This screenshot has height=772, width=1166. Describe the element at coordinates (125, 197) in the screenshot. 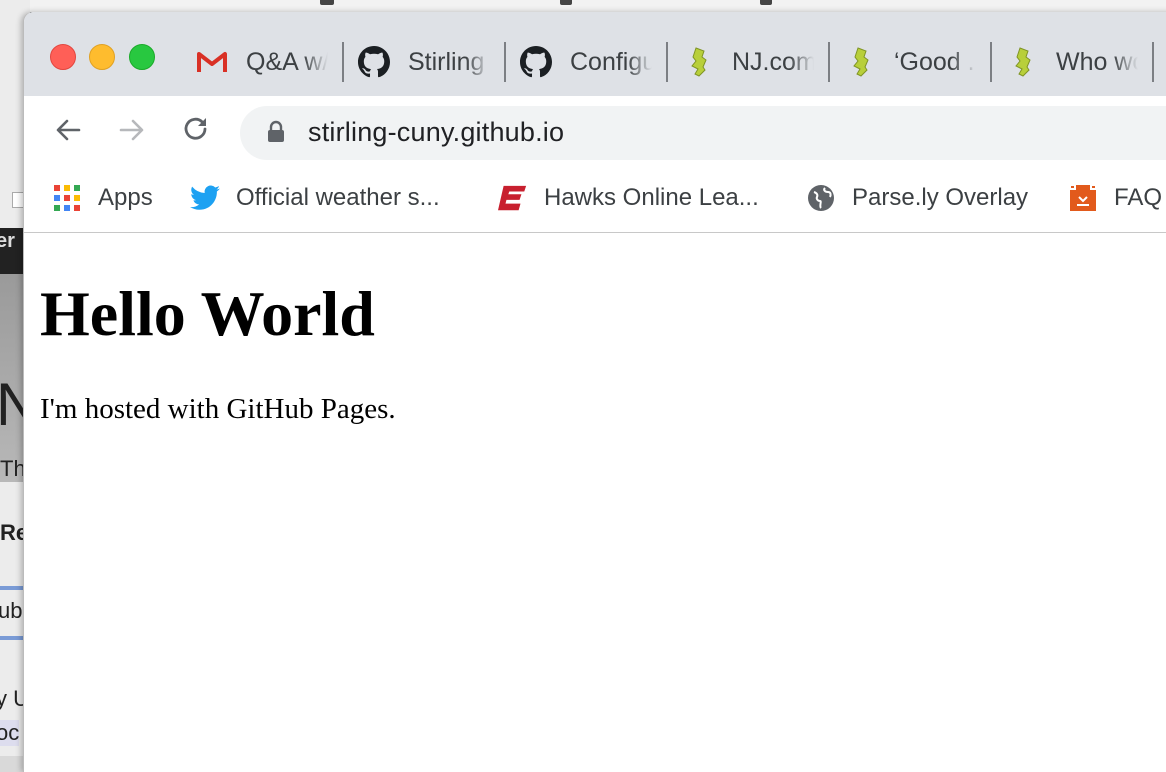

I see `bookmark-label: Apps` at that location.